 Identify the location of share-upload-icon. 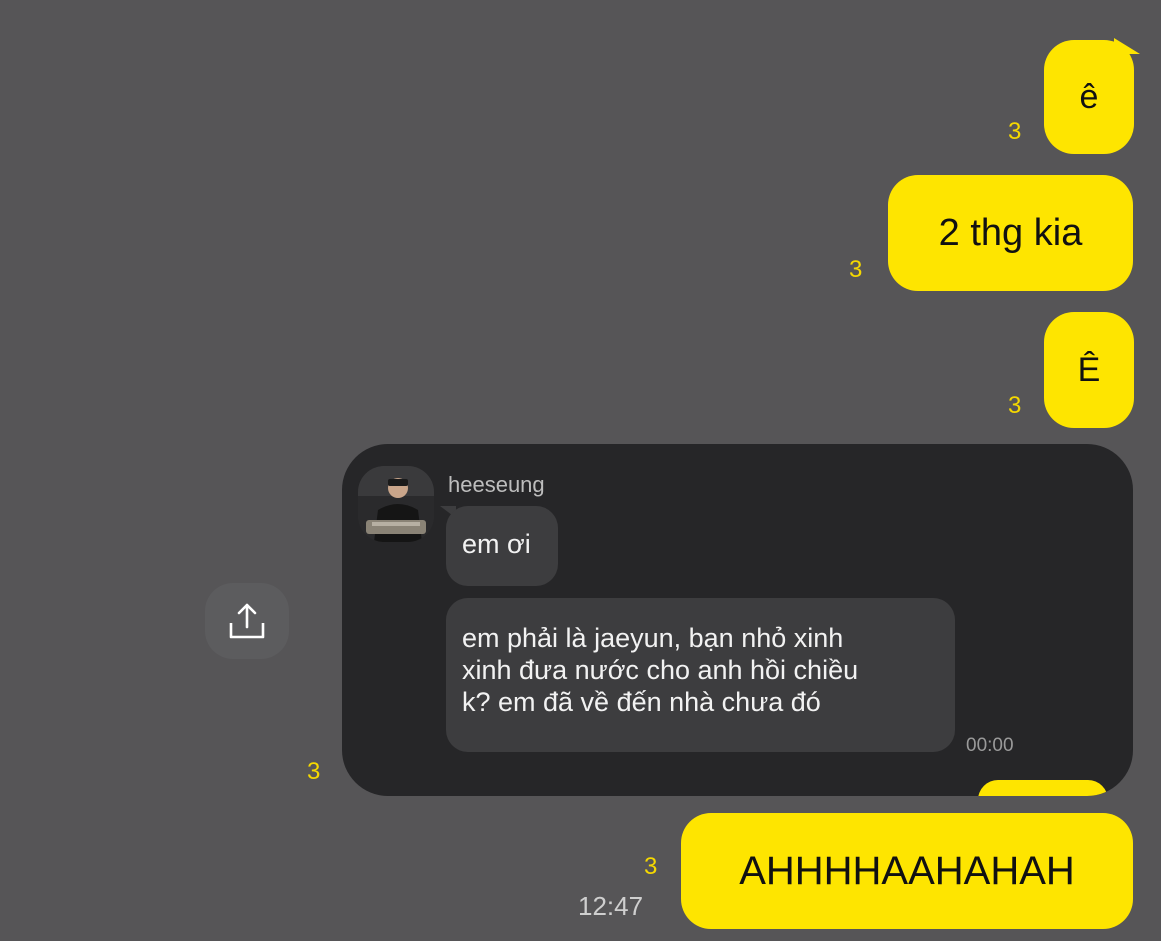
(247, 621).